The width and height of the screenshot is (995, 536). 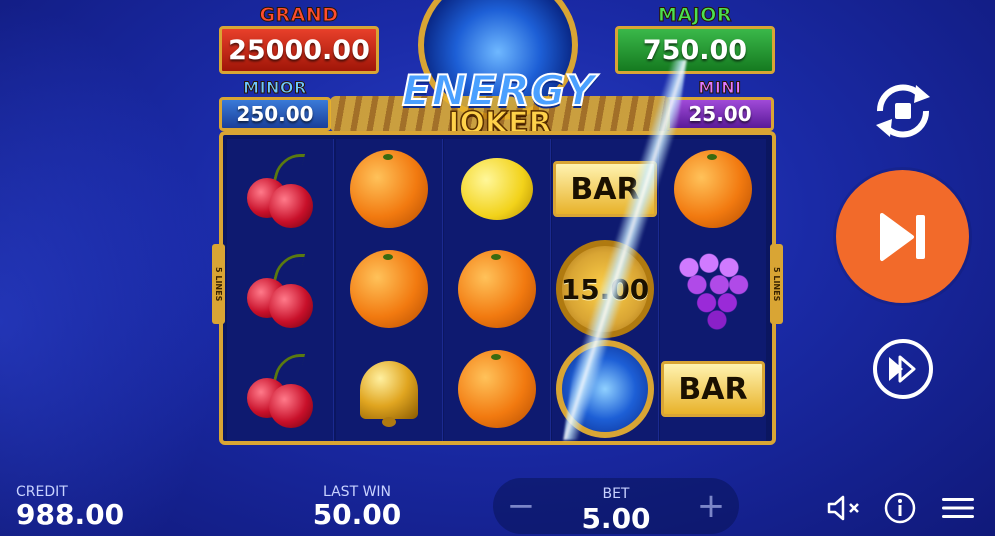 I want to click on play-next-icon, so click(x=902, y=236).